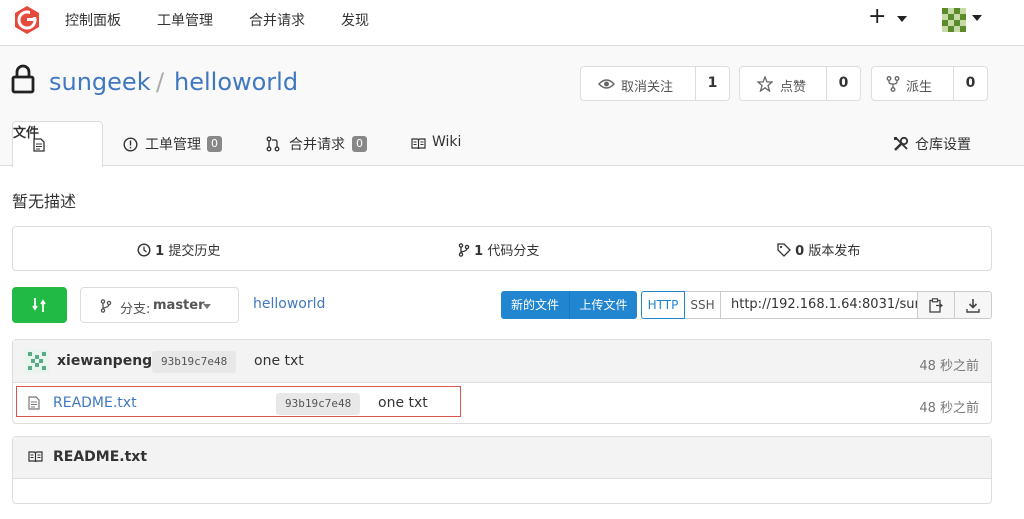  I want to click on commit-message: one txt, so click(279, 361).